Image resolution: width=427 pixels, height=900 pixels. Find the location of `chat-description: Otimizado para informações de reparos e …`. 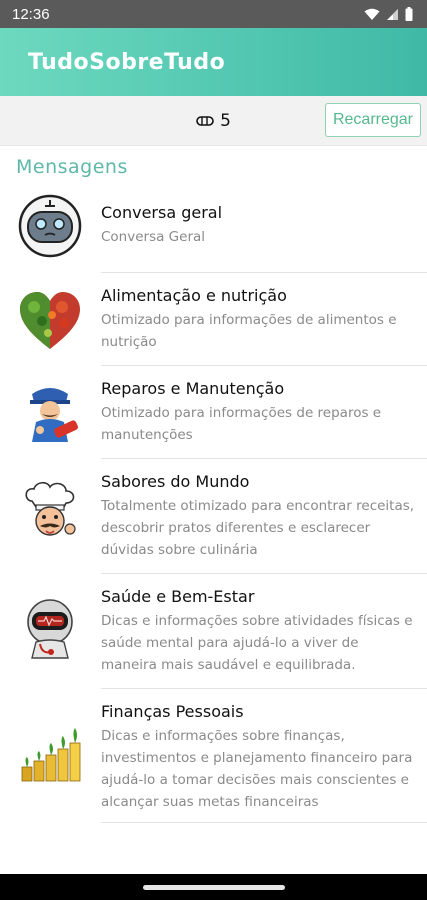

chat-description: Otimizado para informações de reparos e … is located at coordinates (241, 424).